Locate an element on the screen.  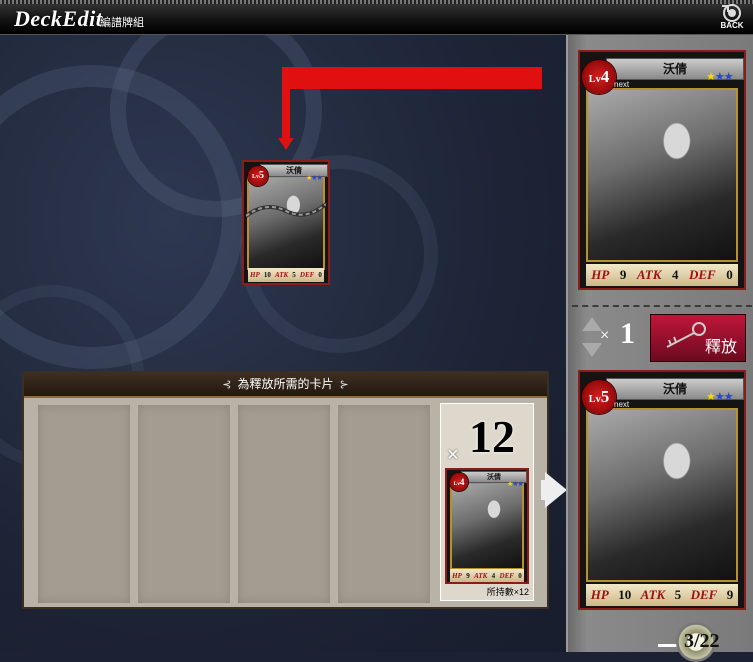
back-label: BACK is located at coordinates (732, 25).